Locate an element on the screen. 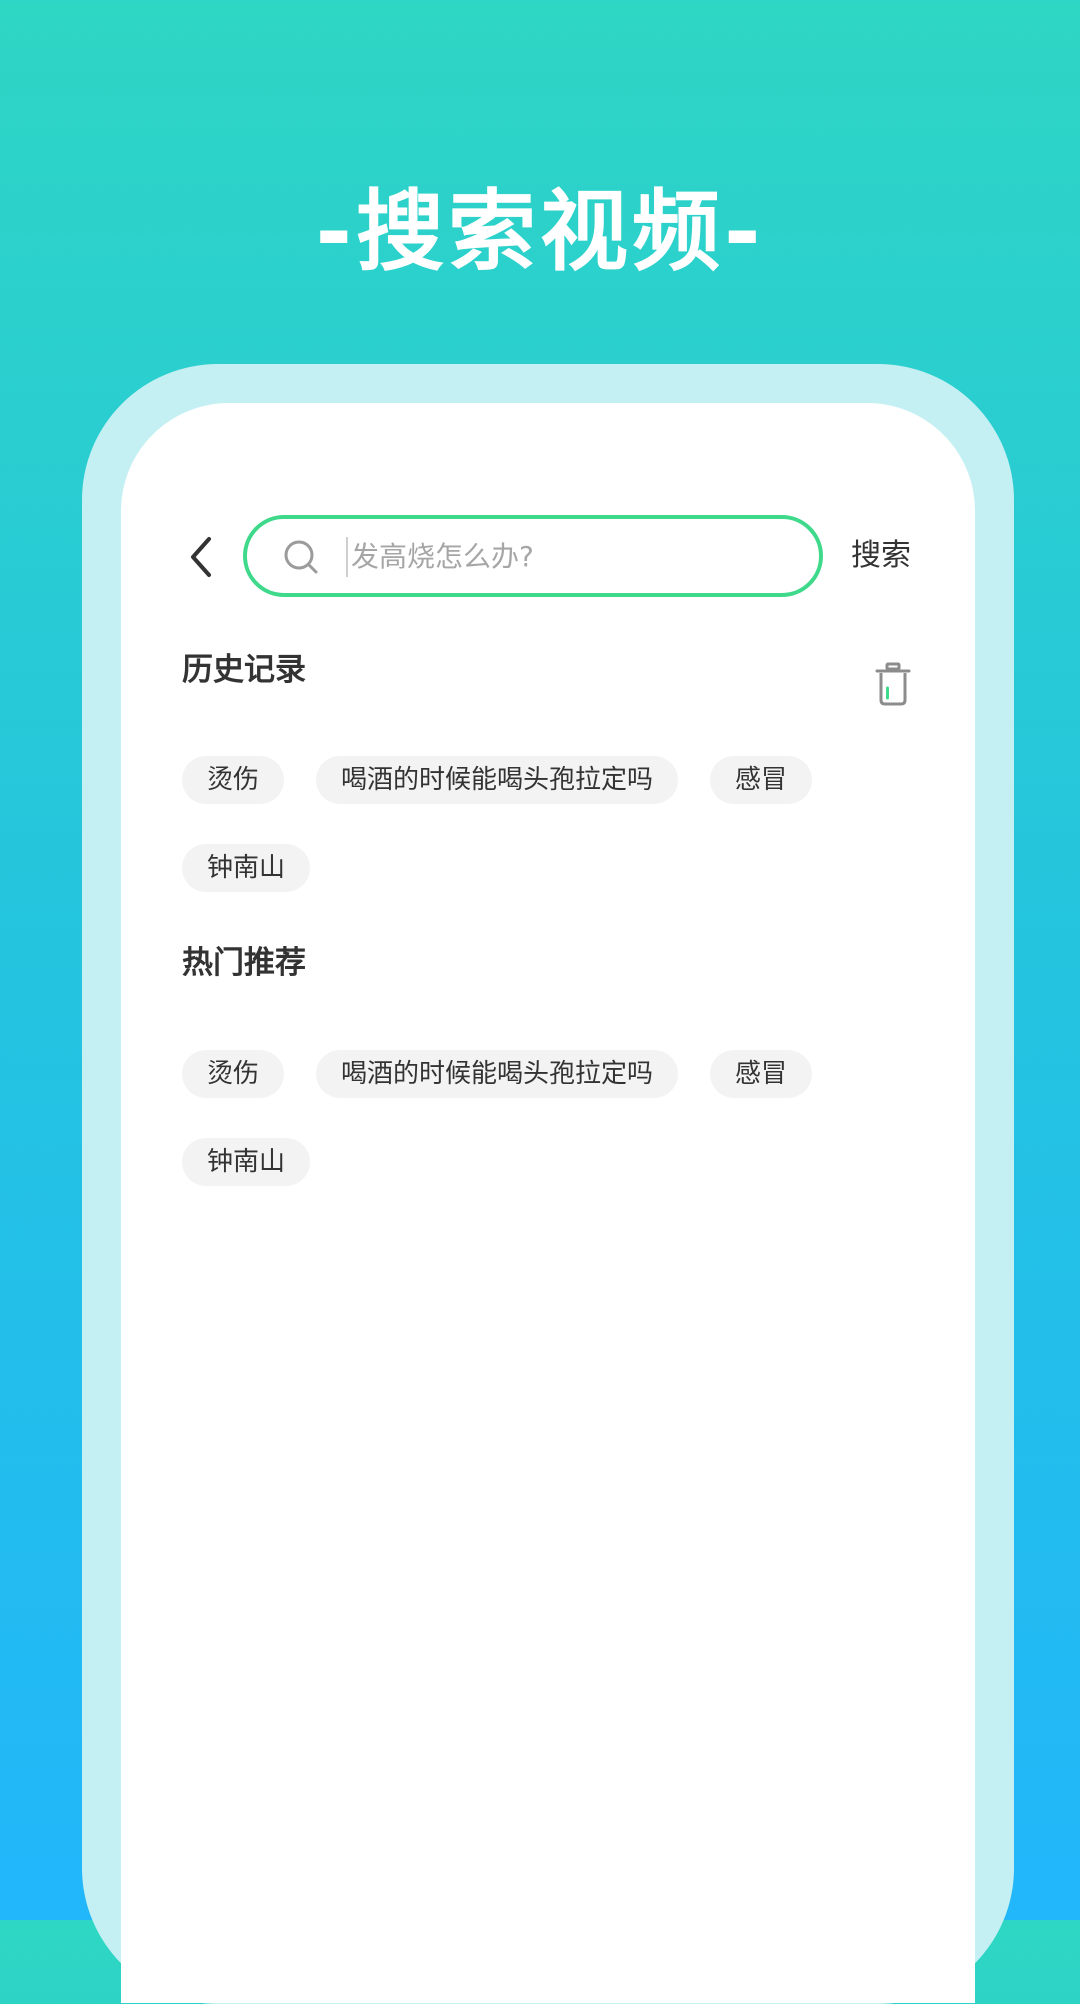 This screenshot has width=1080, height=2004. history-tag: 感冒 is located at coordinates (761, 780).